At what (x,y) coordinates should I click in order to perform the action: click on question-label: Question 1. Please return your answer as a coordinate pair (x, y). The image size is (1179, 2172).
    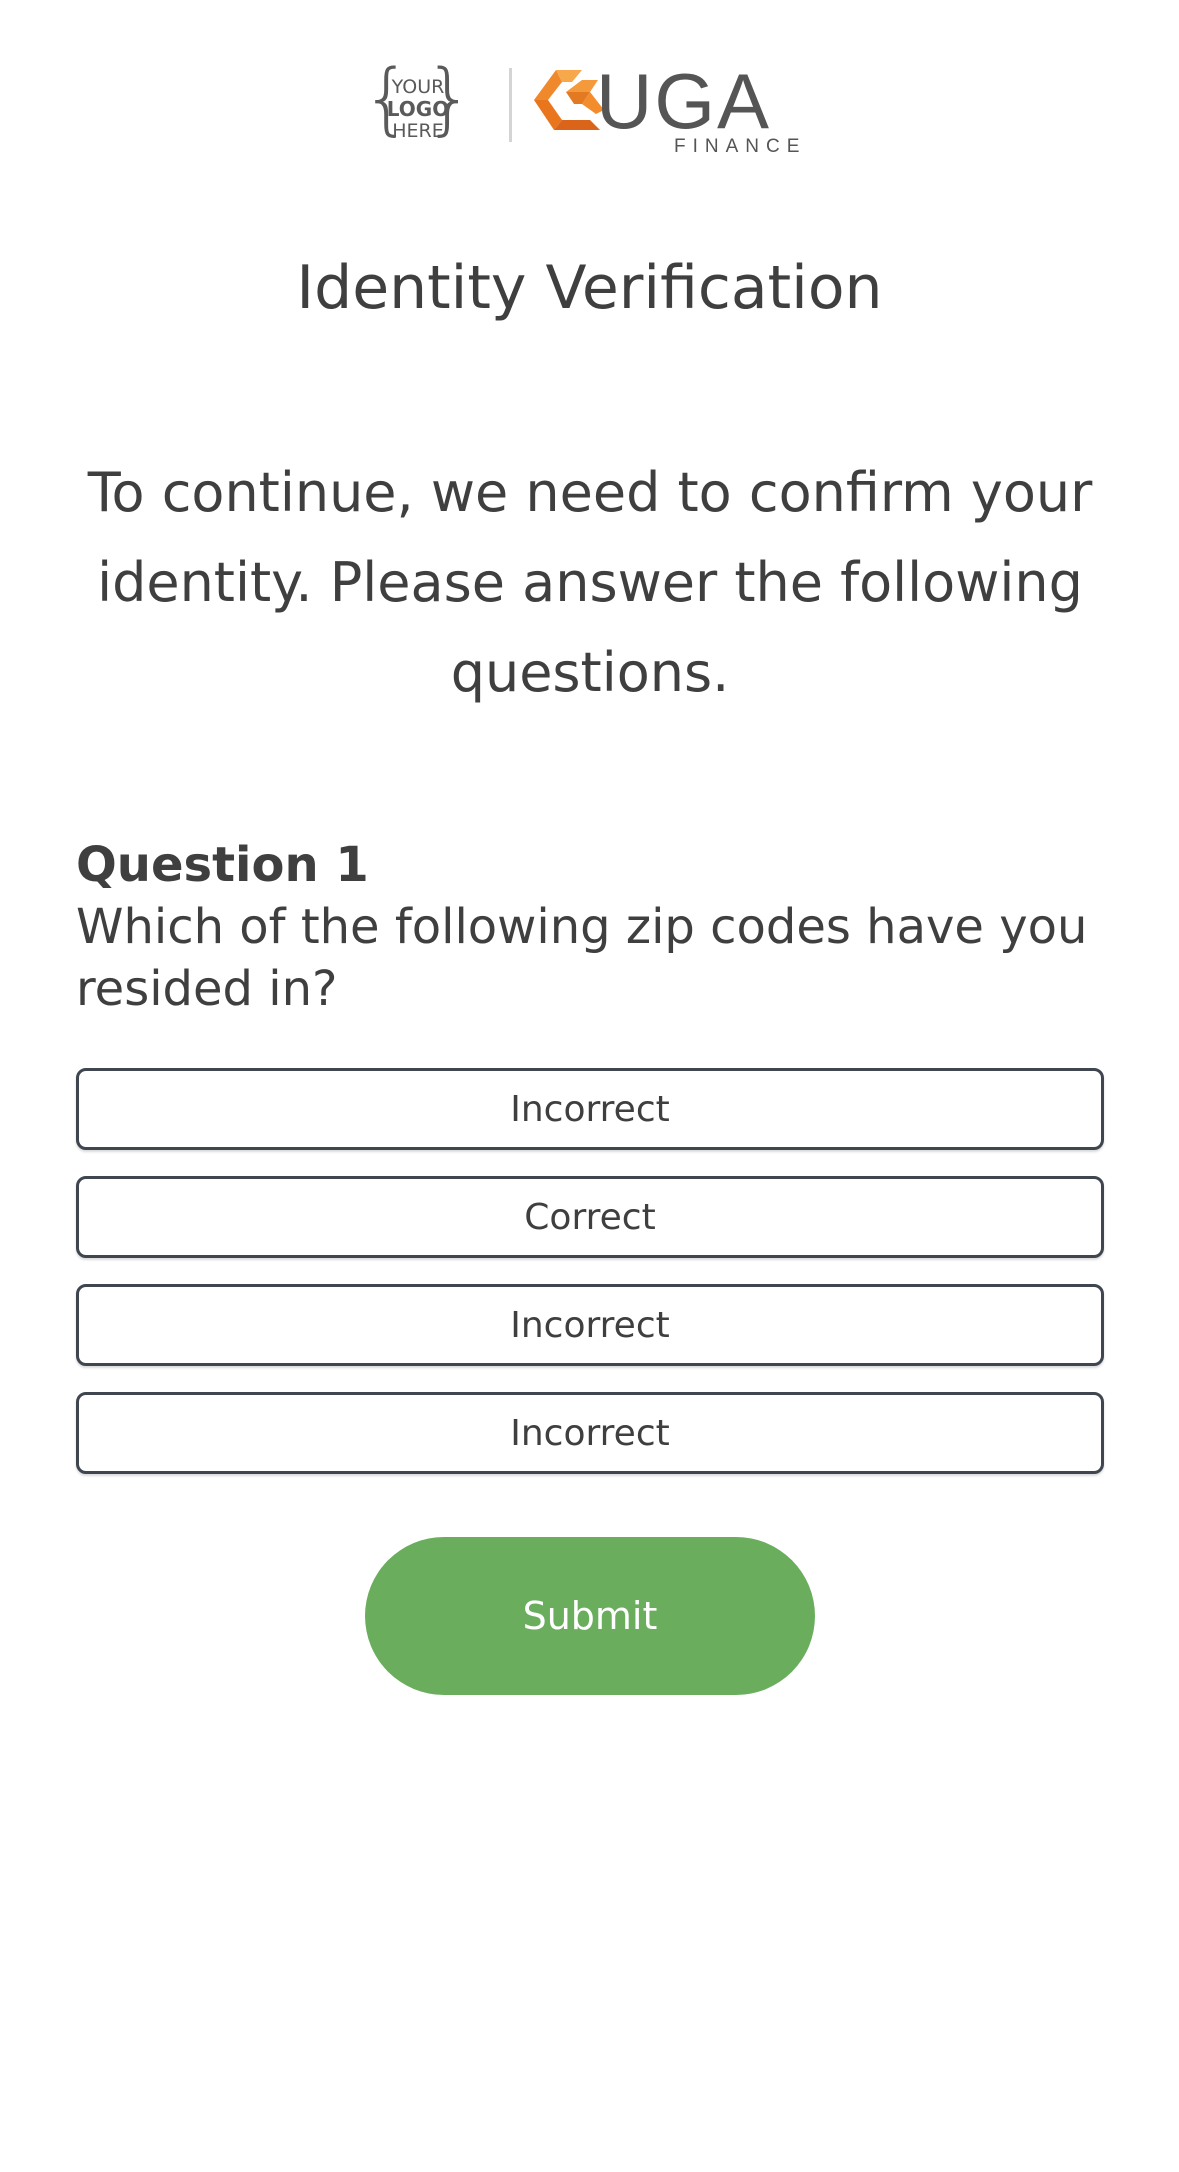
    Looking at the image, I should click on (222, 865).